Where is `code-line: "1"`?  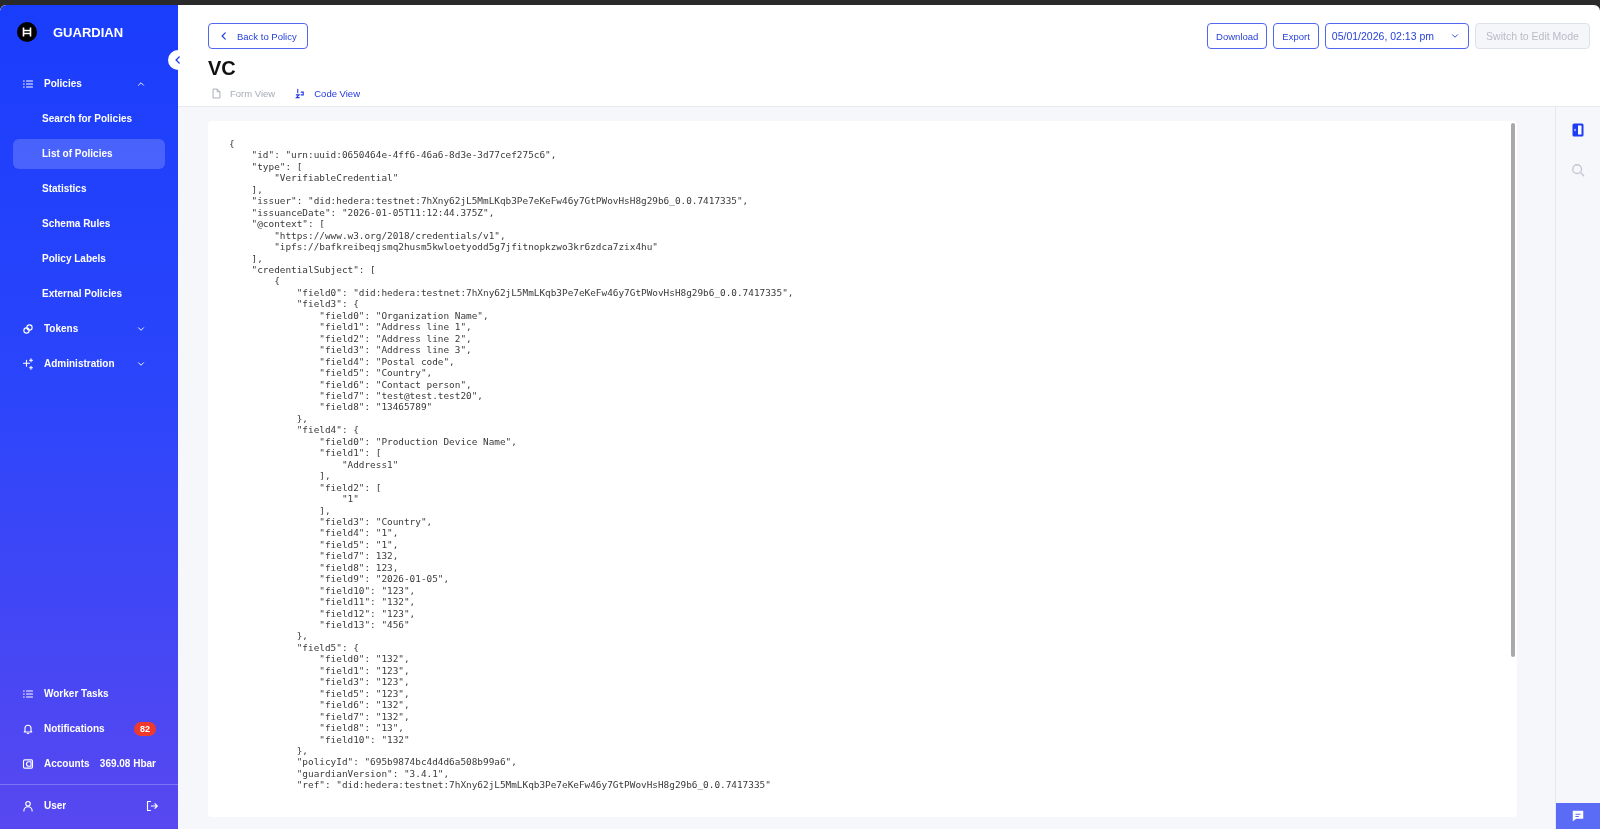
code-line: "1" is located at coordinates (350, 499).